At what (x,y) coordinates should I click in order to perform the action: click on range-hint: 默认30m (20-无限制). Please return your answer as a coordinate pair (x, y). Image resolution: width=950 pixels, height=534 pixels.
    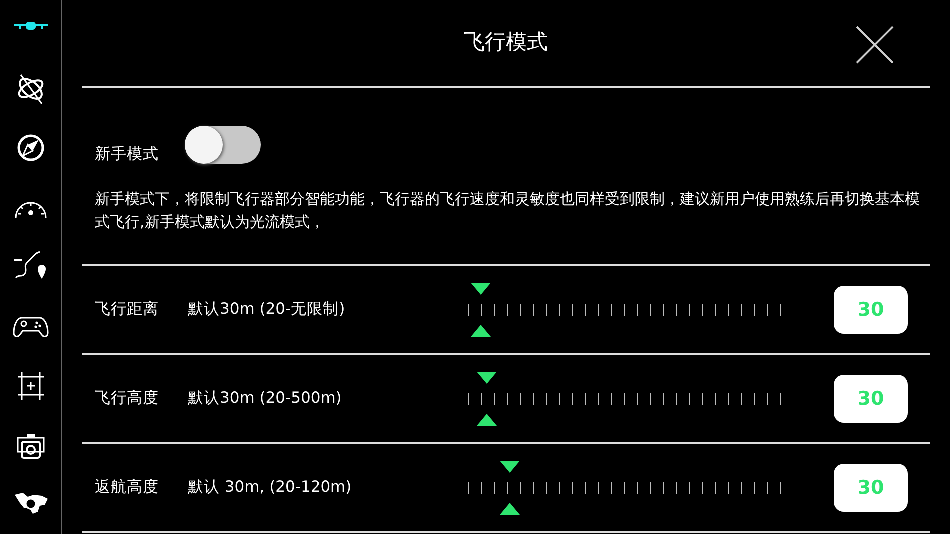
    Looking at the image, I should click on (267, 309).